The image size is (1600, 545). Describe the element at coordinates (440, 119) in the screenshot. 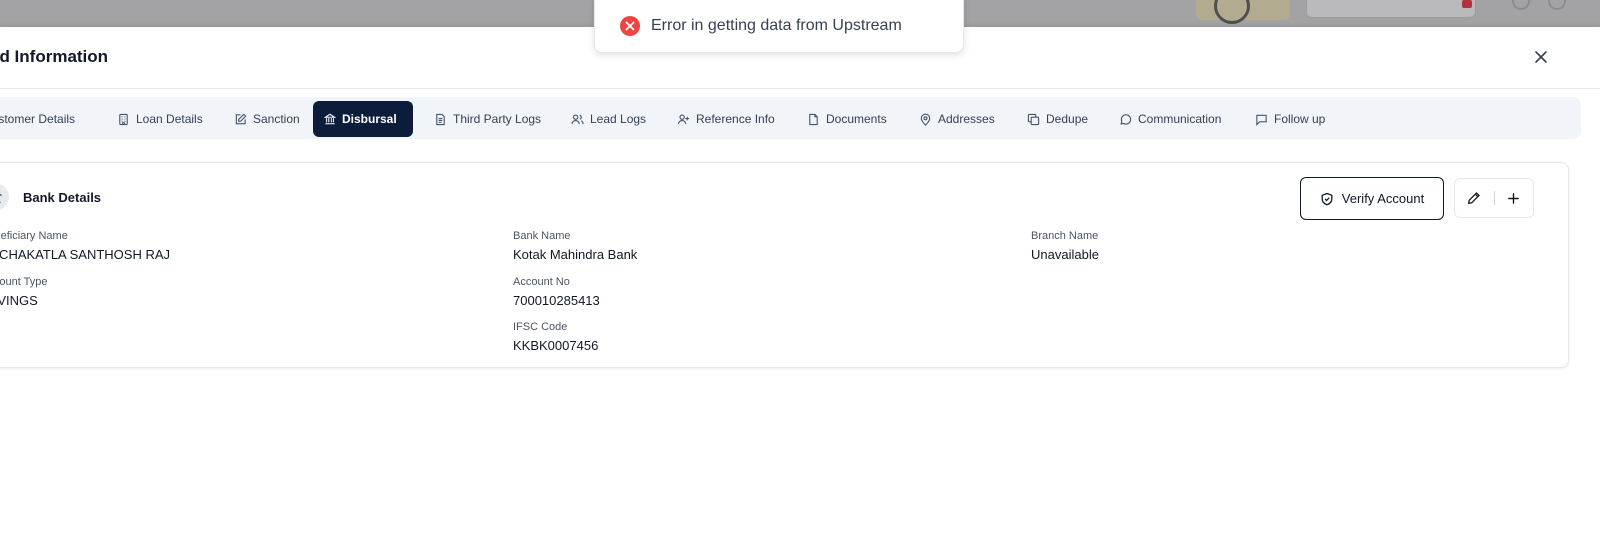

I see `file-text-icon` at that location.